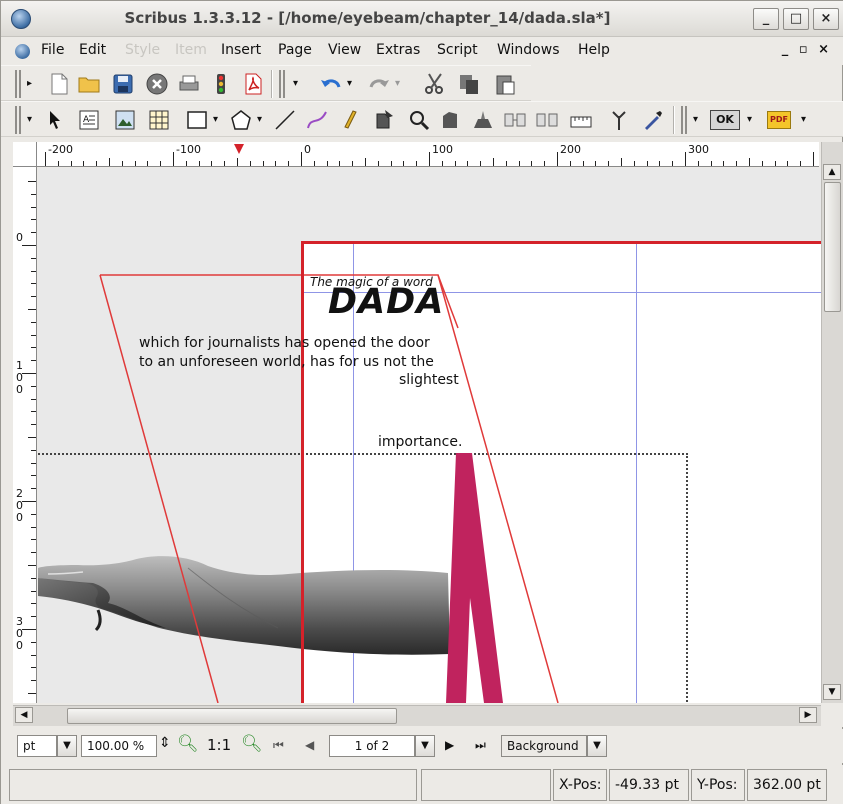  Describe the element at coordinates (832, 172) in the screenshot. I see `scroll-up-arrow: ▲` at that location.